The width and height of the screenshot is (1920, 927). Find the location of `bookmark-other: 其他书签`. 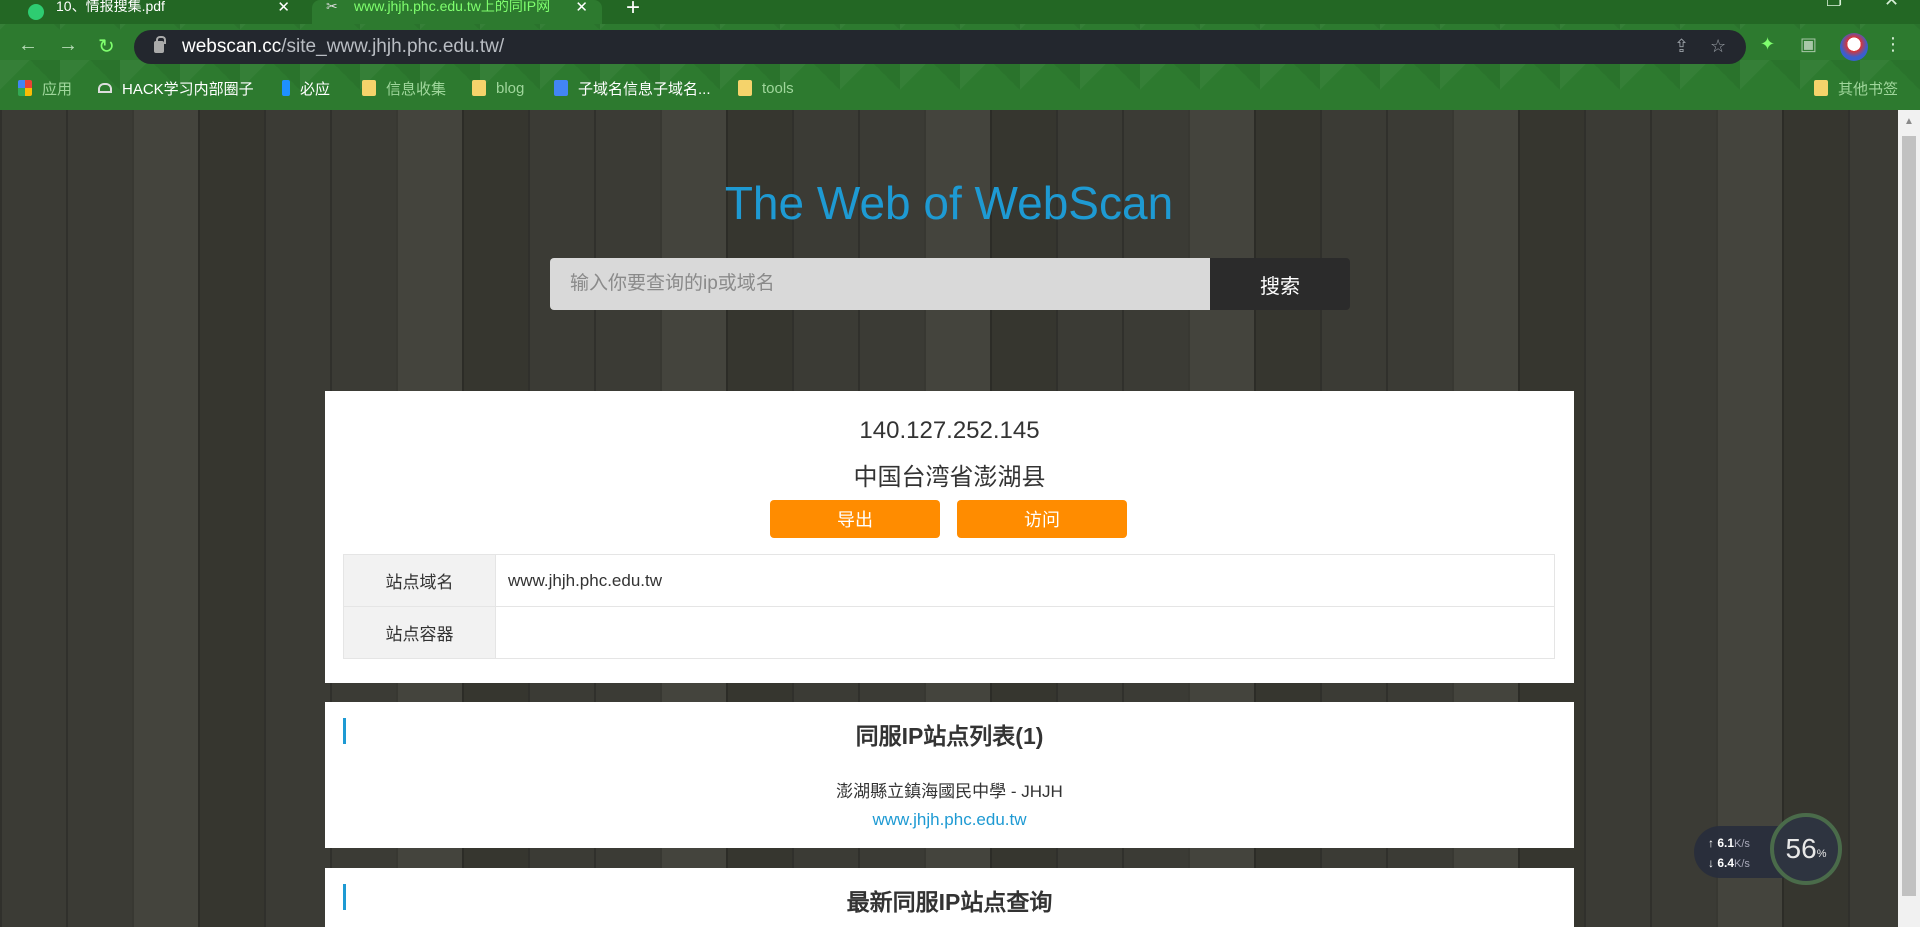

bookmark-other: 其他书签 is located at coordinates (1856, 88).